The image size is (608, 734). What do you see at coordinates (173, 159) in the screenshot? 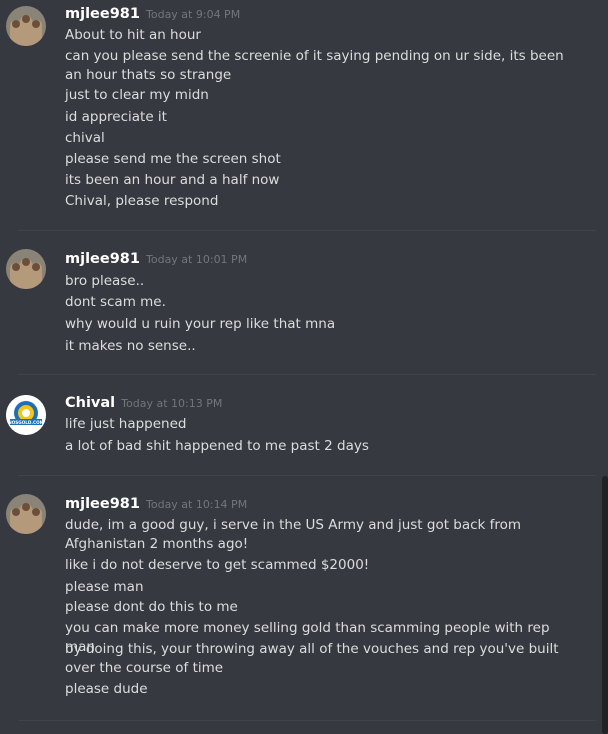
I see `message-text: please send me the screen shot` at bounding box center [173, 159].